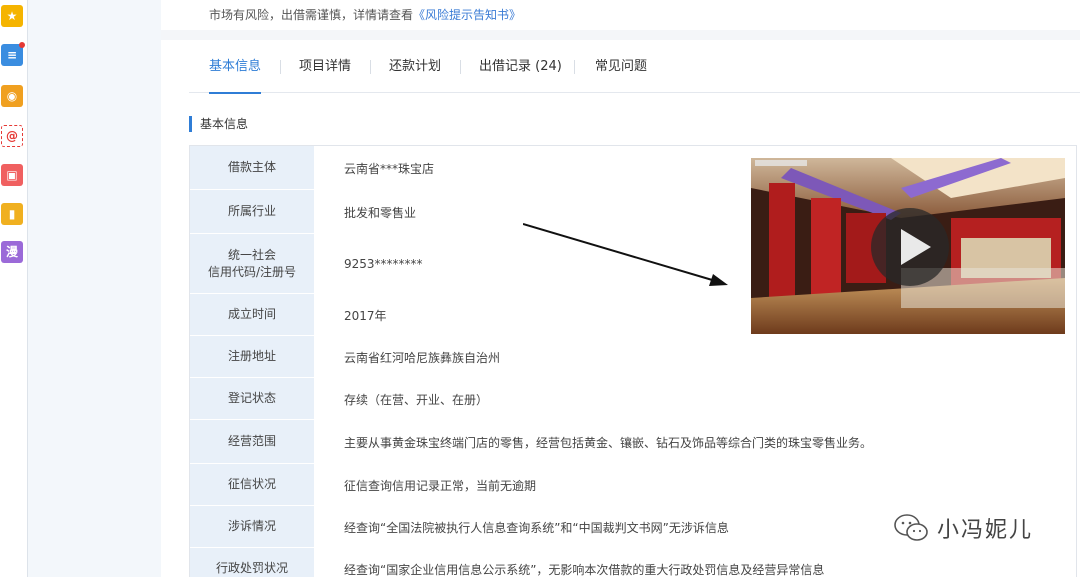 Image resolution: width=1080 pixels, height=577 pixels. Describe the element at coordinates (252, 212) in the screenshot. I see `row-label: 所属行业` at that location.